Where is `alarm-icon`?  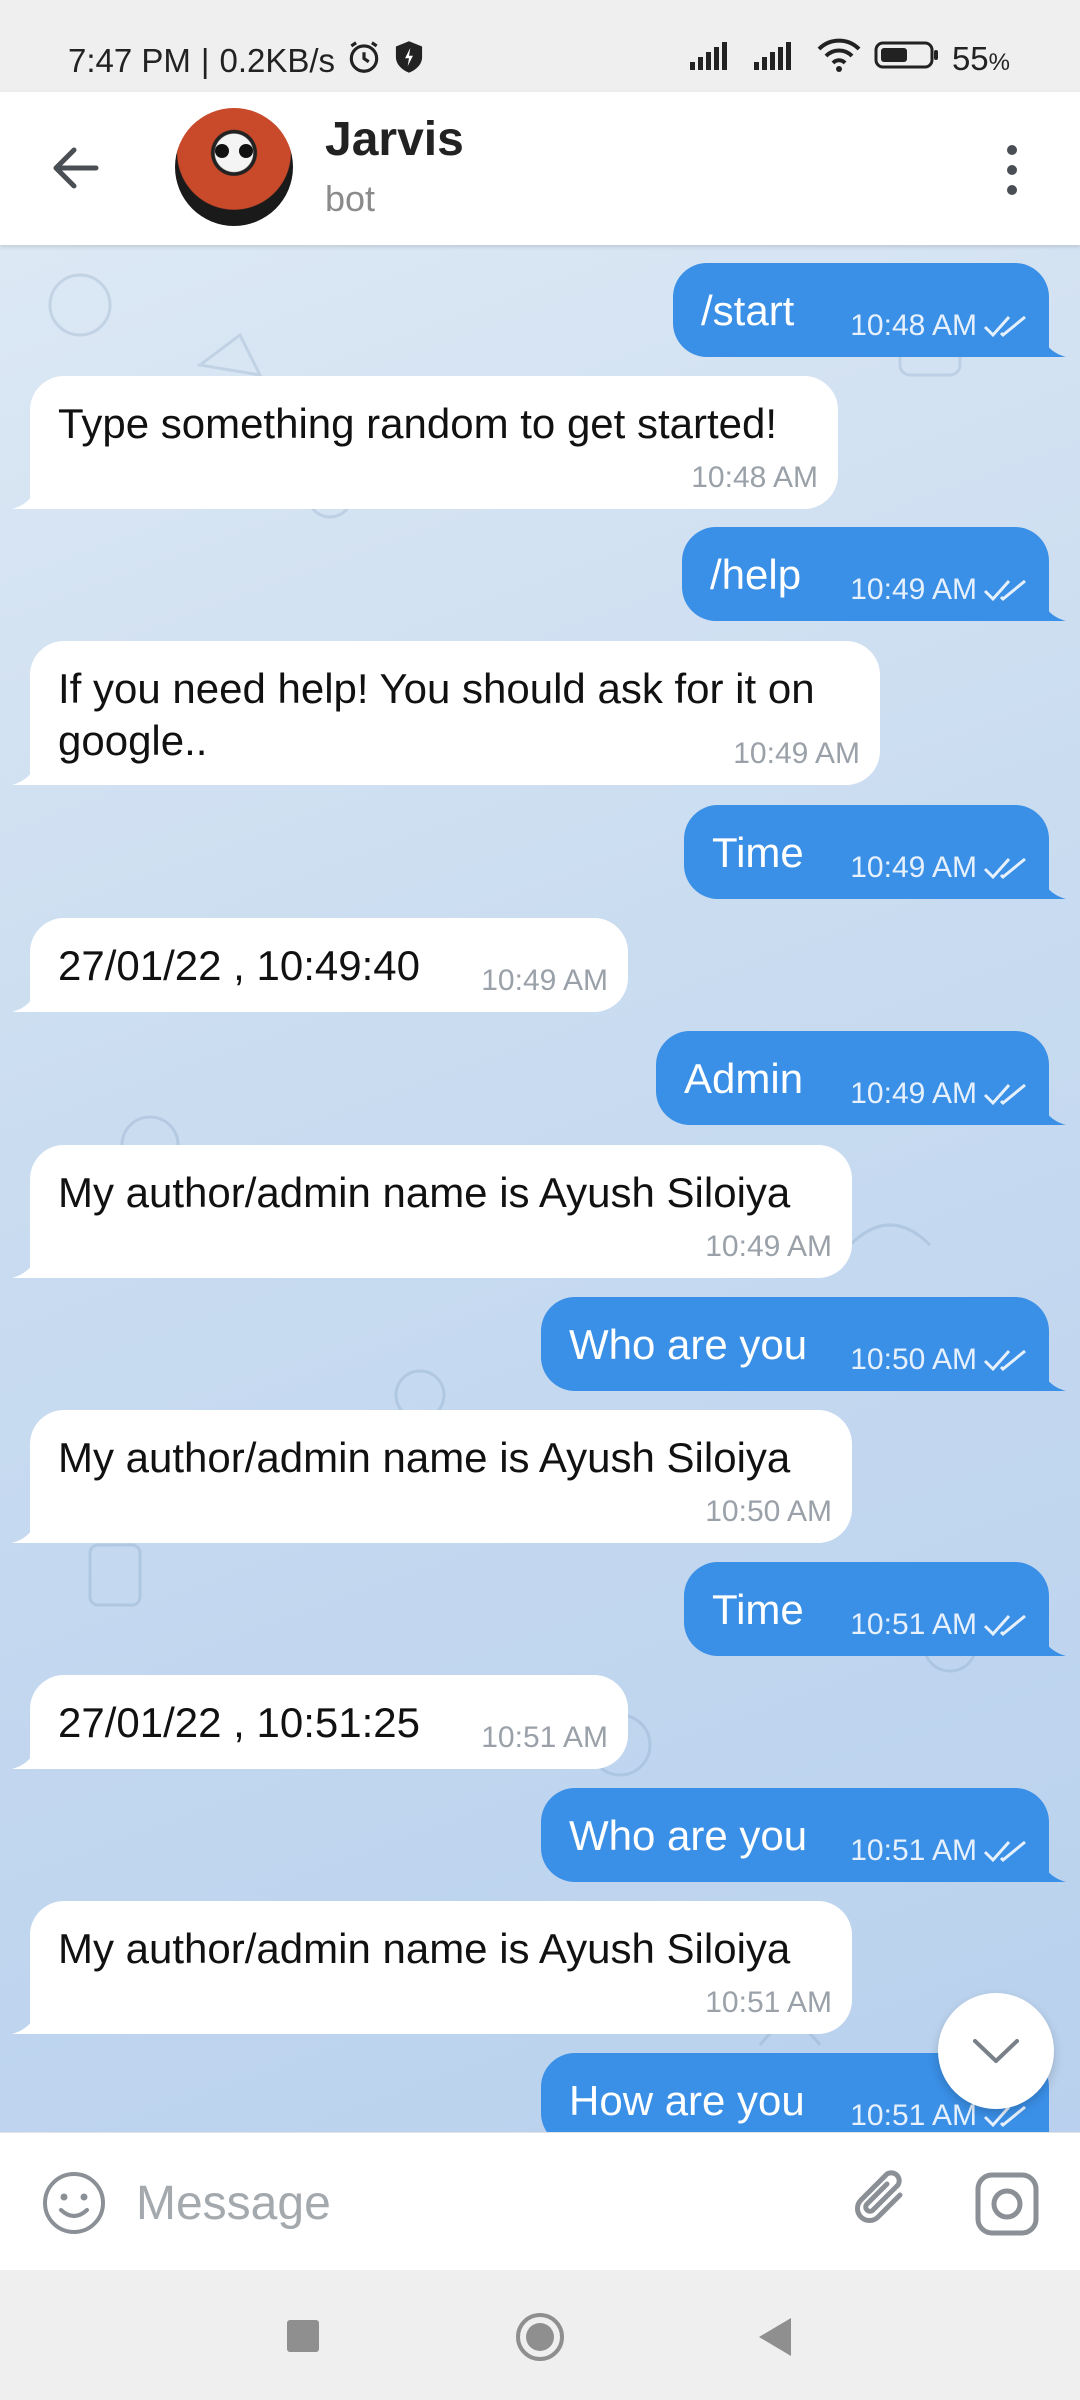
alarm-icon is located at coordinates (364, 61).